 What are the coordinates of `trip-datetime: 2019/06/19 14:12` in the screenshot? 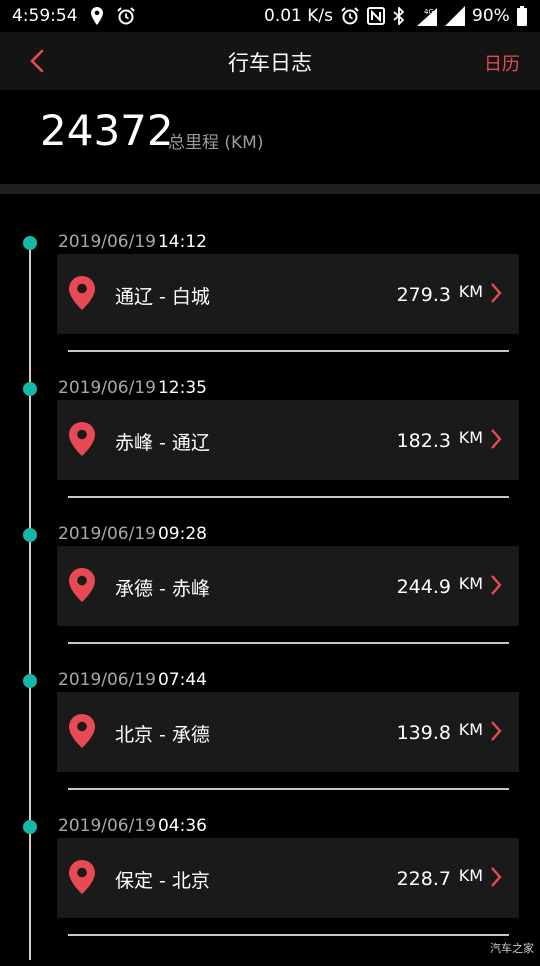 It's located at (132, 242).